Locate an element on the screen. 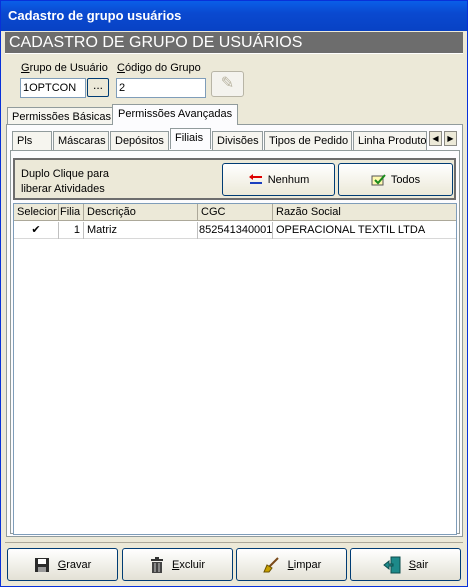 The height and width of the screenshot is (587, 468). exit-door-icon is located at coordinates (391, 565).